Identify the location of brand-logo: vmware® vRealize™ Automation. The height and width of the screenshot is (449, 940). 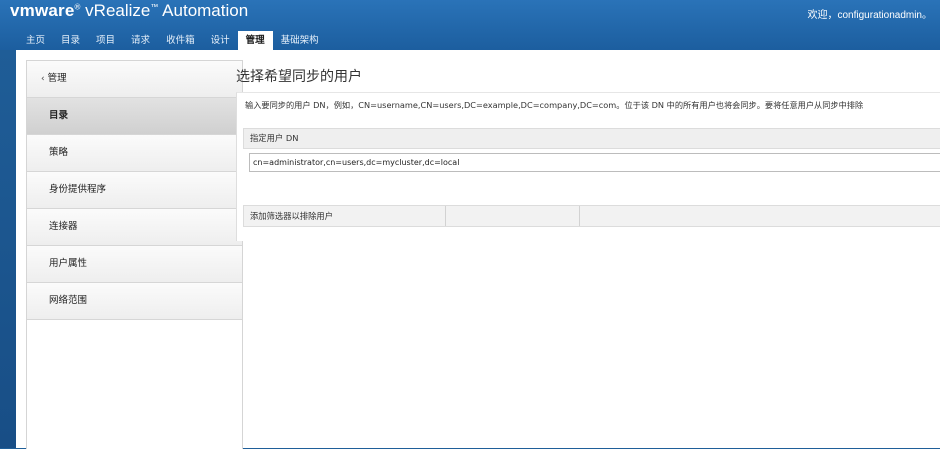
(129, 11).